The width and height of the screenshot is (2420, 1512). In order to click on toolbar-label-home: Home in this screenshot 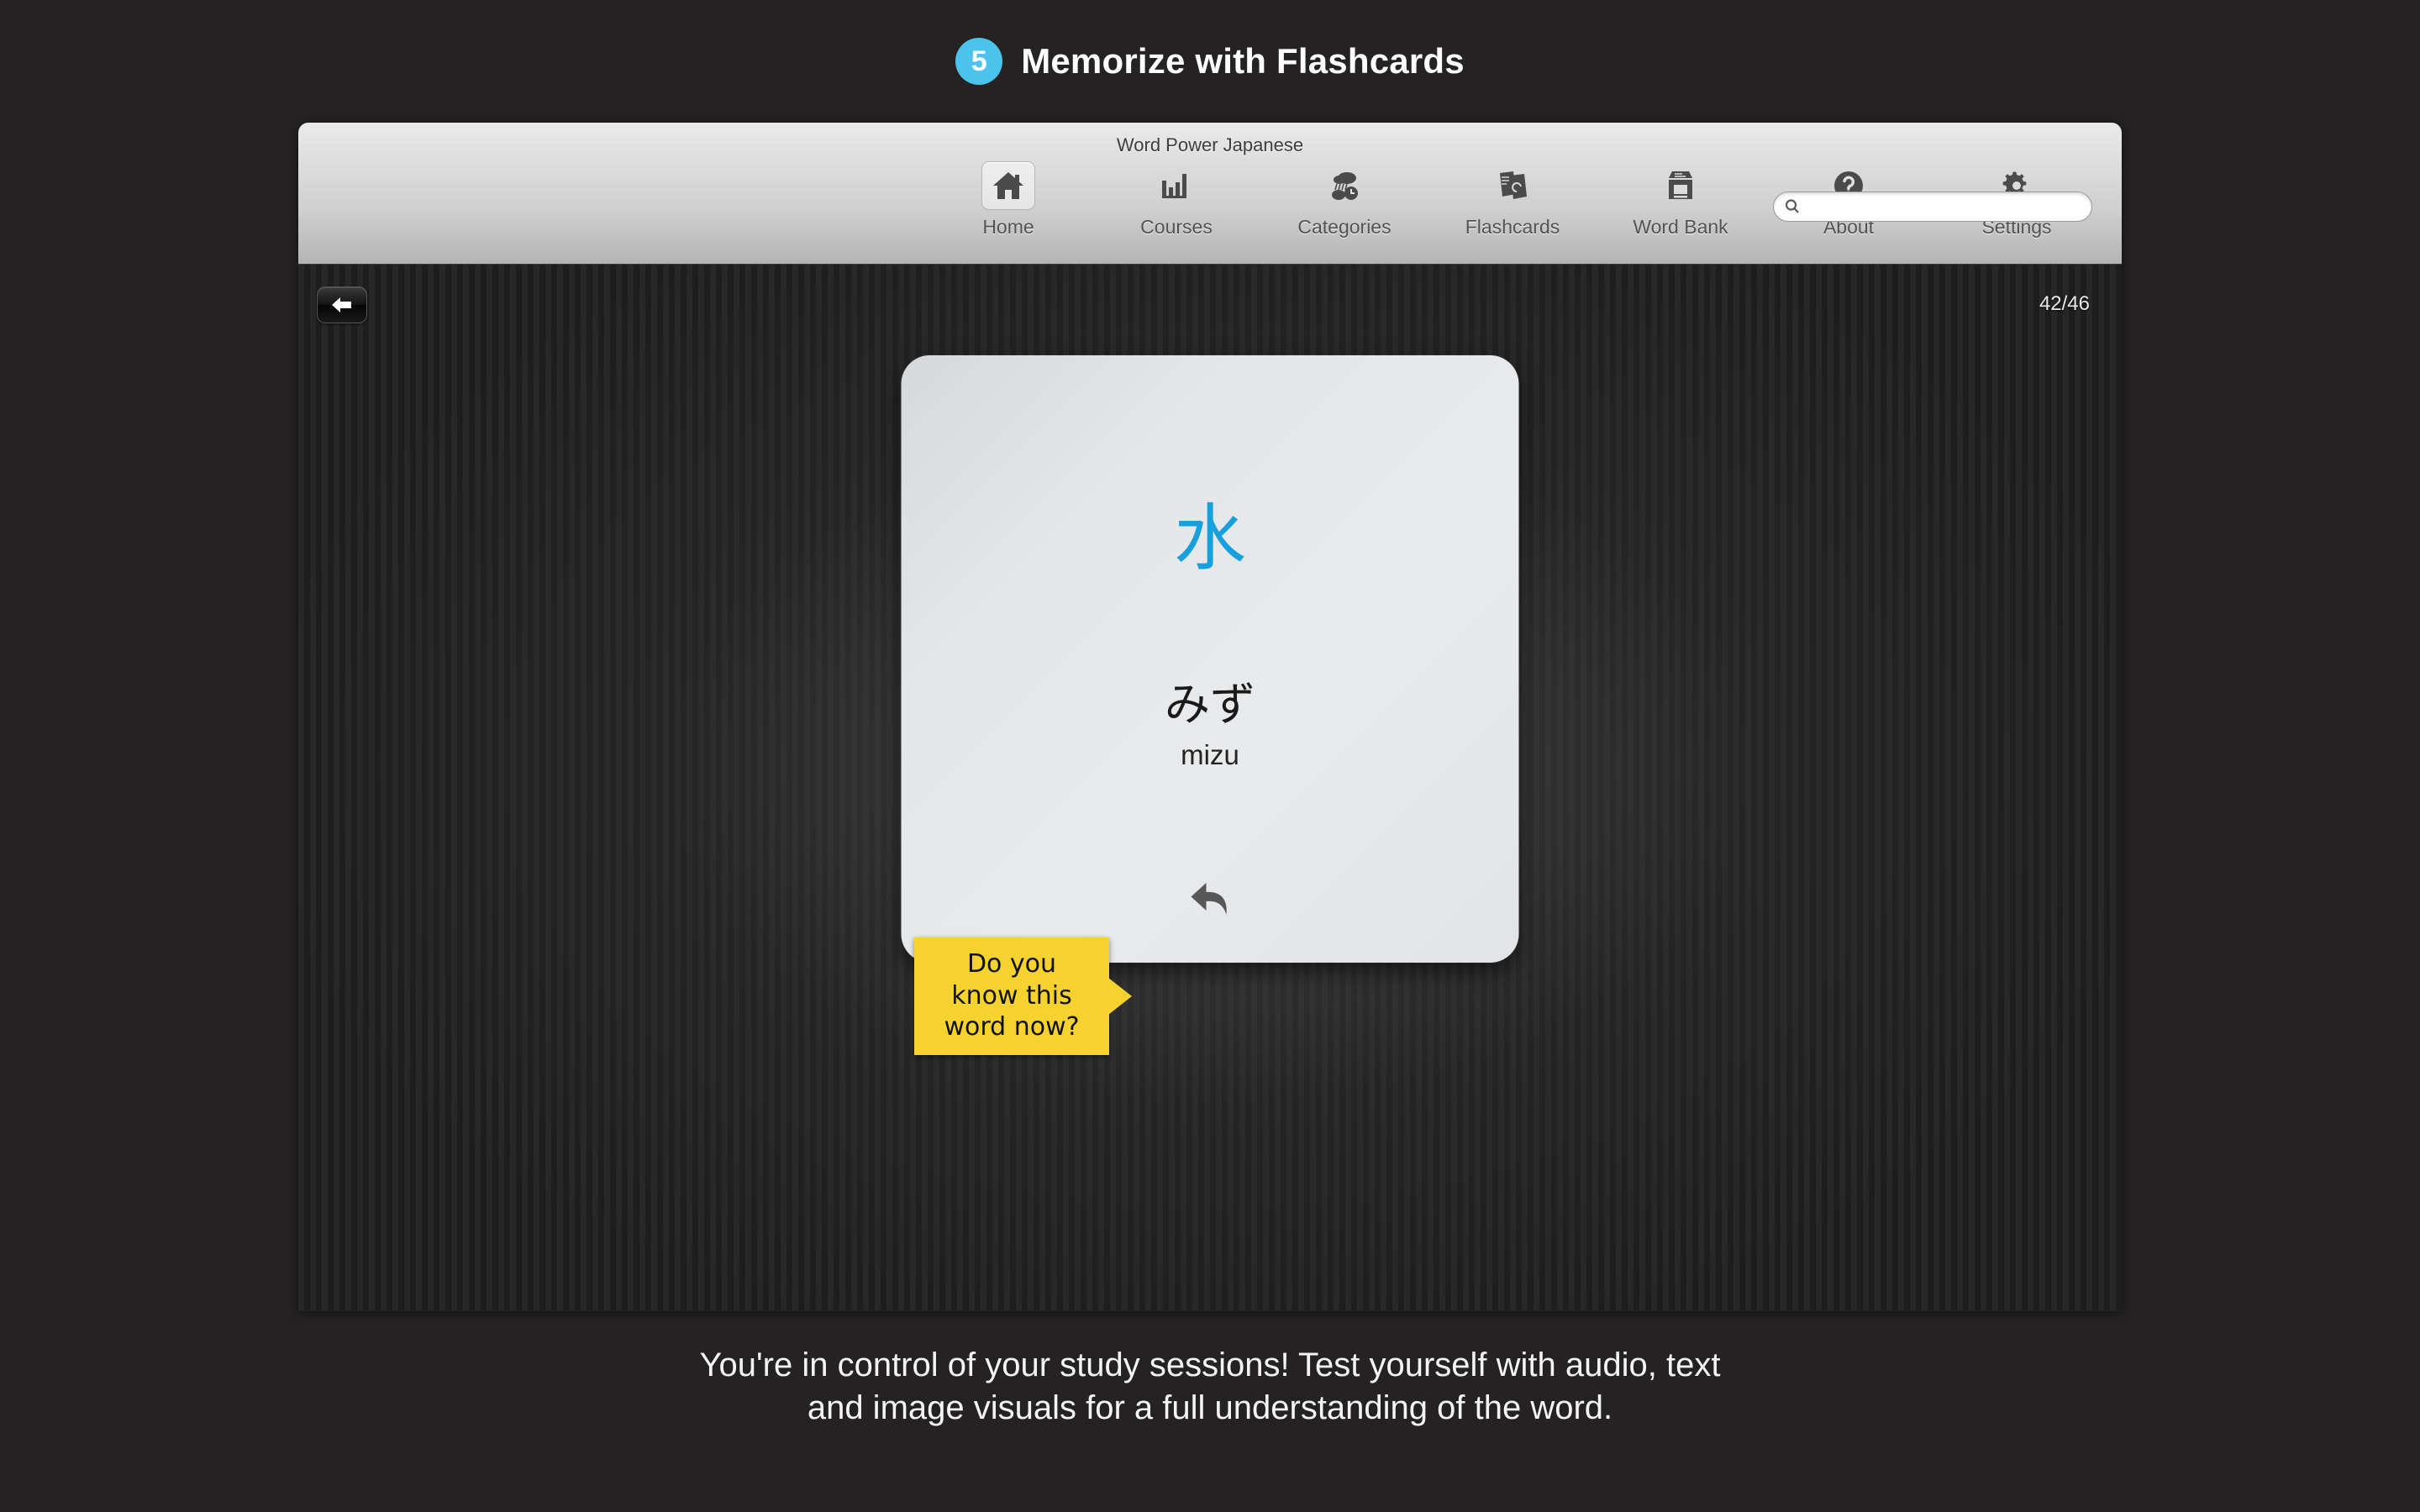, I will do `click(1008, 227)`.